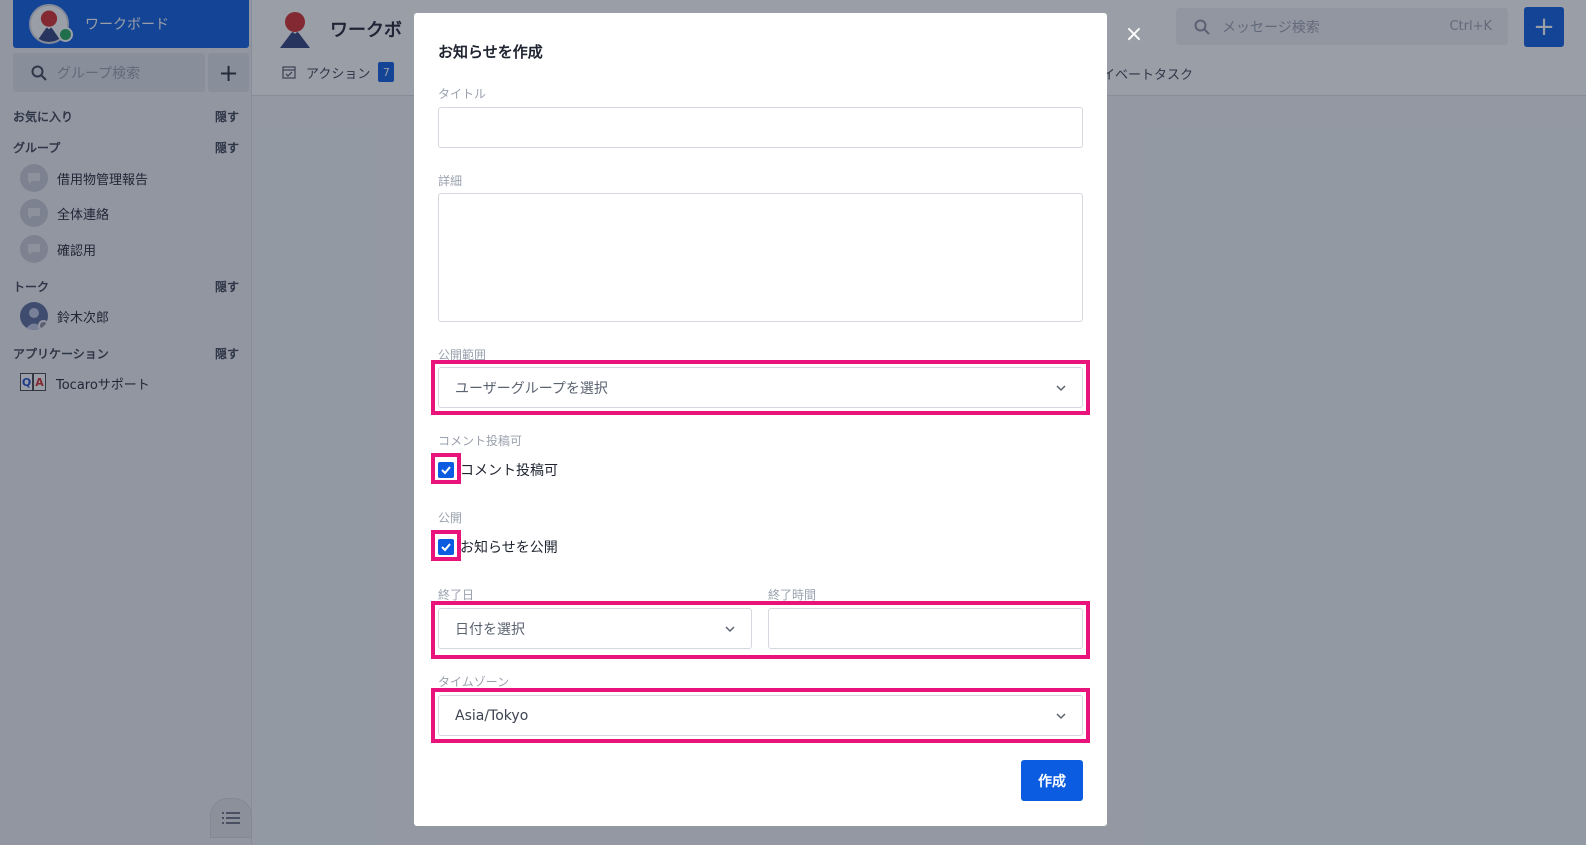 Image resolution: width=1586 pixels, height=845 pixels. What do you see at coordinates (490, 52) in the screenshot?
I see `dialog-title: お知らせを作成` at bounding box center [490, 52].